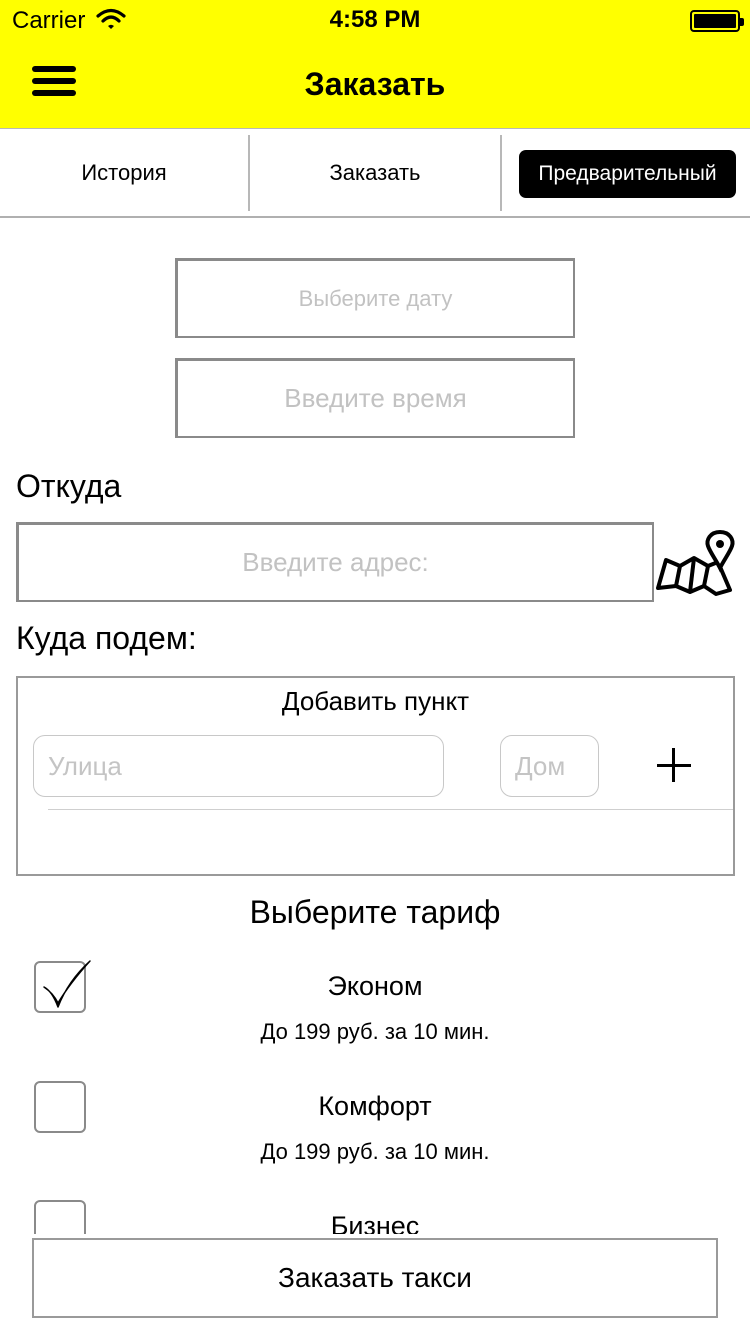 The width and height of the screenshot is (750, 1334). Describe the element at coordinates (375, 701) in the screenshot. I see `add-point-title: Добавить пункт` at that location.